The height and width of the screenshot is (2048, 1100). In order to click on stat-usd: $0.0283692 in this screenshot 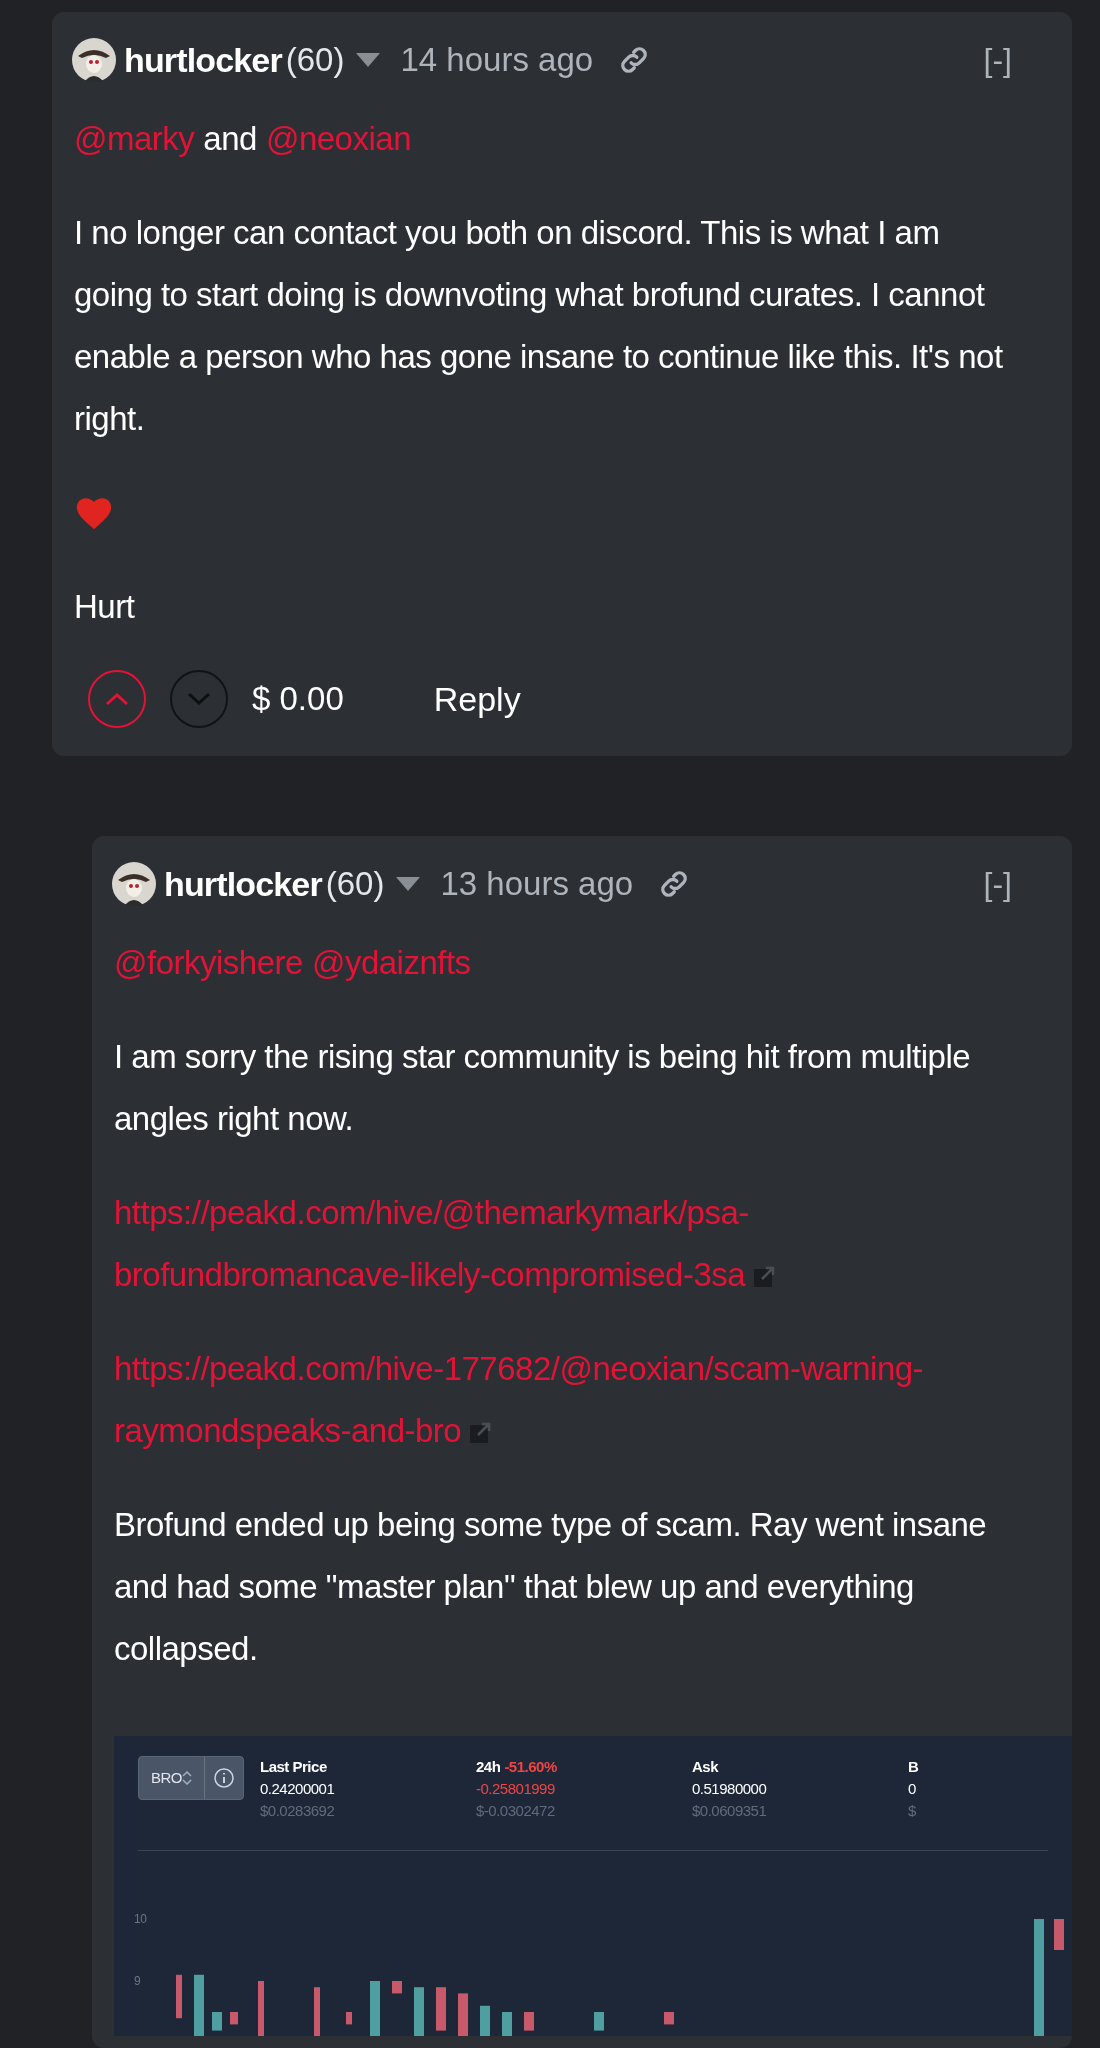, I will do `click(298, 1811)`.